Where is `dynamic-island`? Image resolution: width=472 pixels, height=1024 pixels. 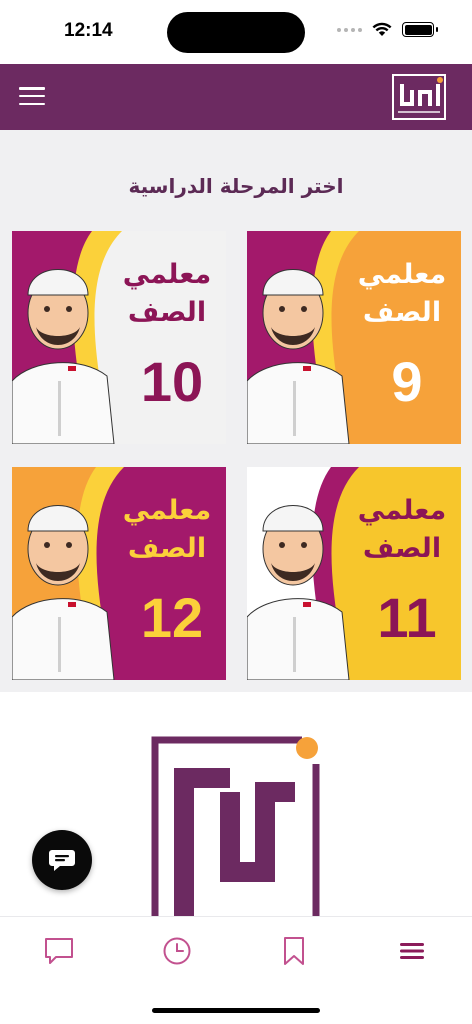
dynamic-island is located at coordinates (236, 32).